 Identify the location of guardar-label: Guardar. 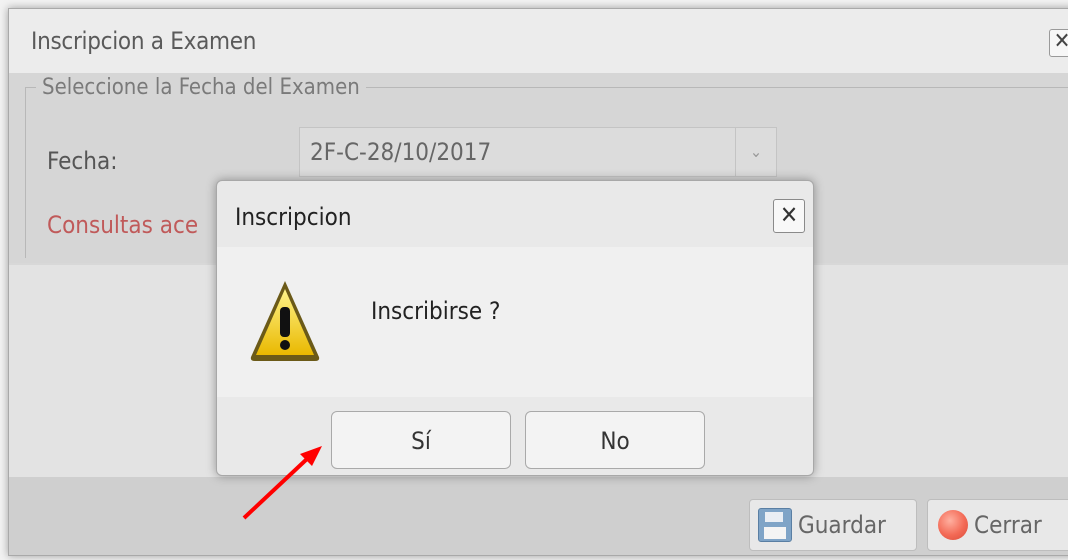
(842, 525).